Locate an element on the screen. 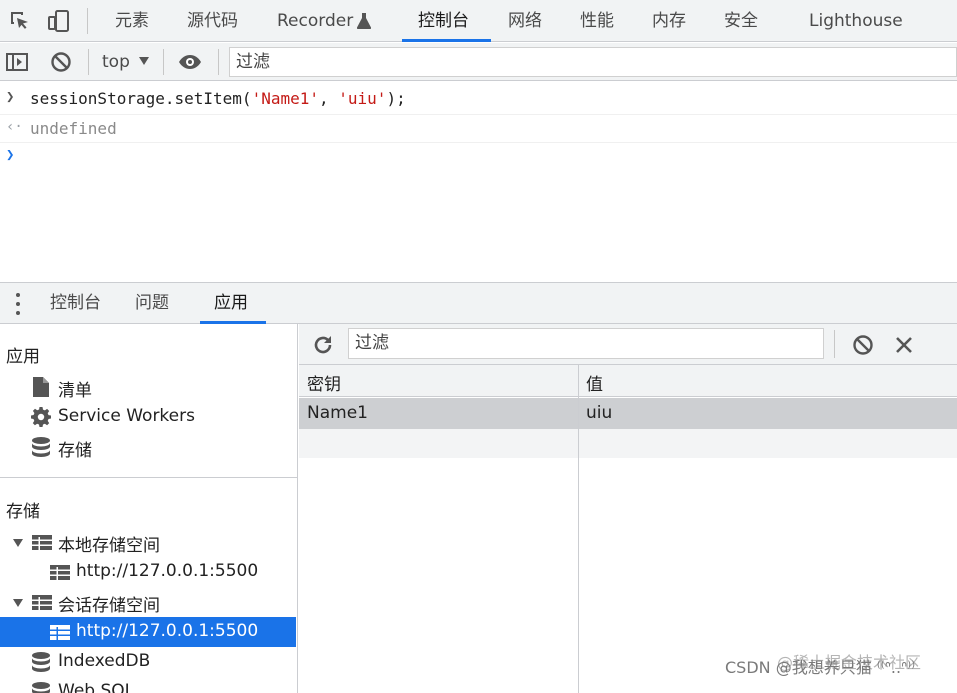  tab-recorder: Recorder is located at coordinates (324, 21).